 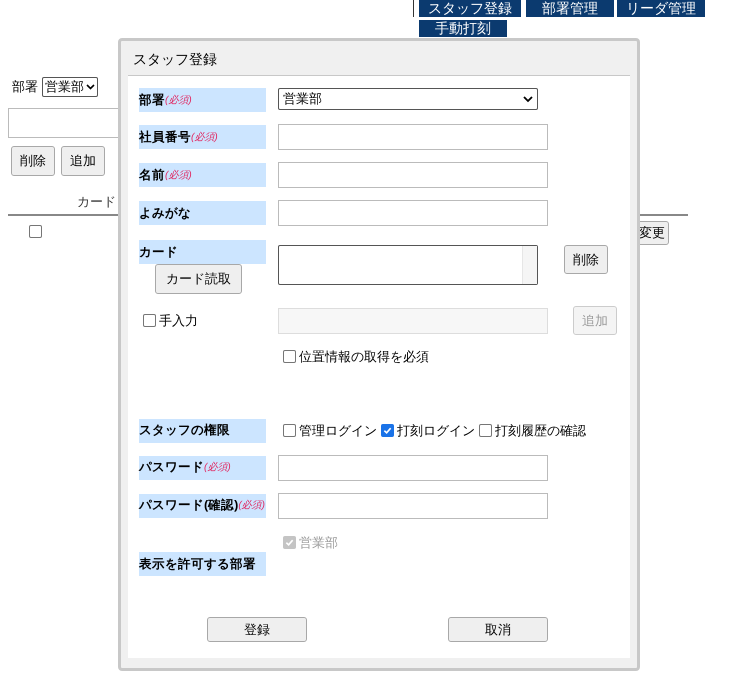 I want to click on checkbox-label: 管理ログイン, so click(x=338, y=431).